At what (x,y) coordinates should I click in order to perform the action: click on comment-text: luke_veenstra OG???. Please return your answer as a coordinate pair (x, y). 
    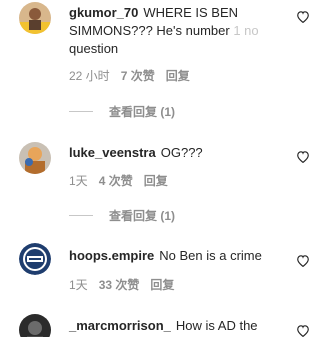
    Looking at the image, I should click on (136, 152).